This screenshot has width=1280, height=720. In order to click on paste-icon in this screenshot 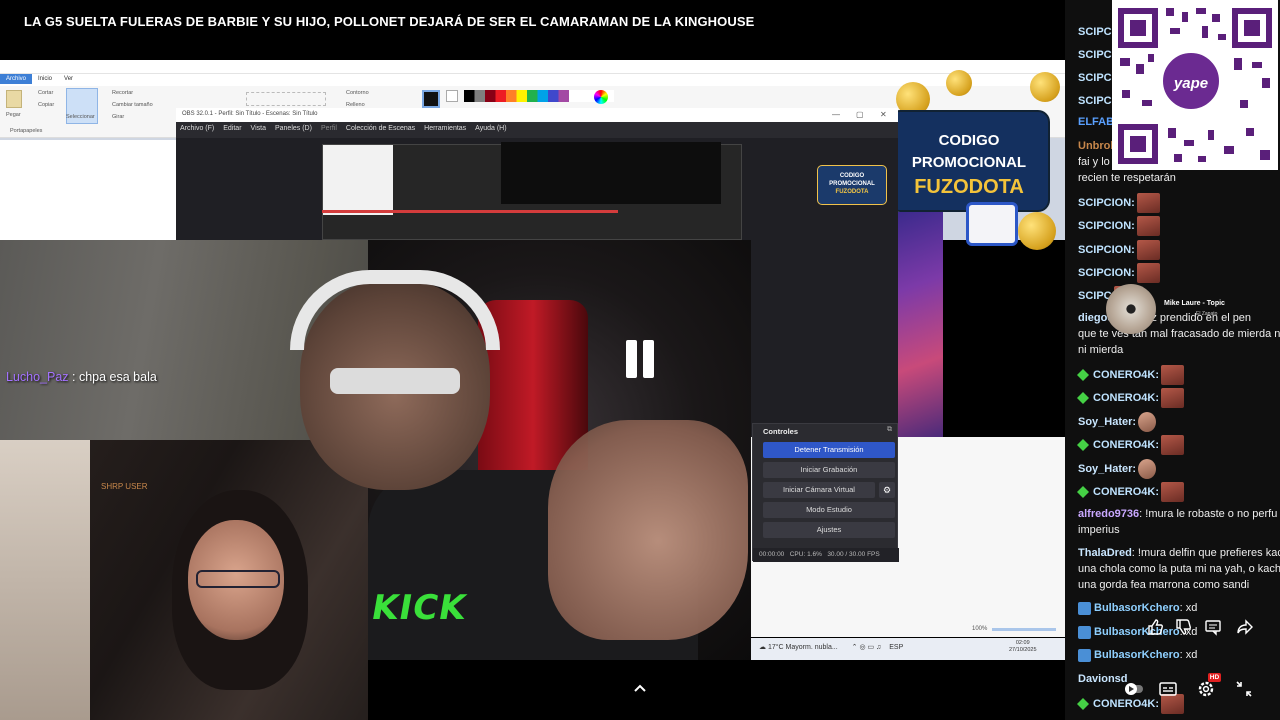, I will do `click(14, 99)`.